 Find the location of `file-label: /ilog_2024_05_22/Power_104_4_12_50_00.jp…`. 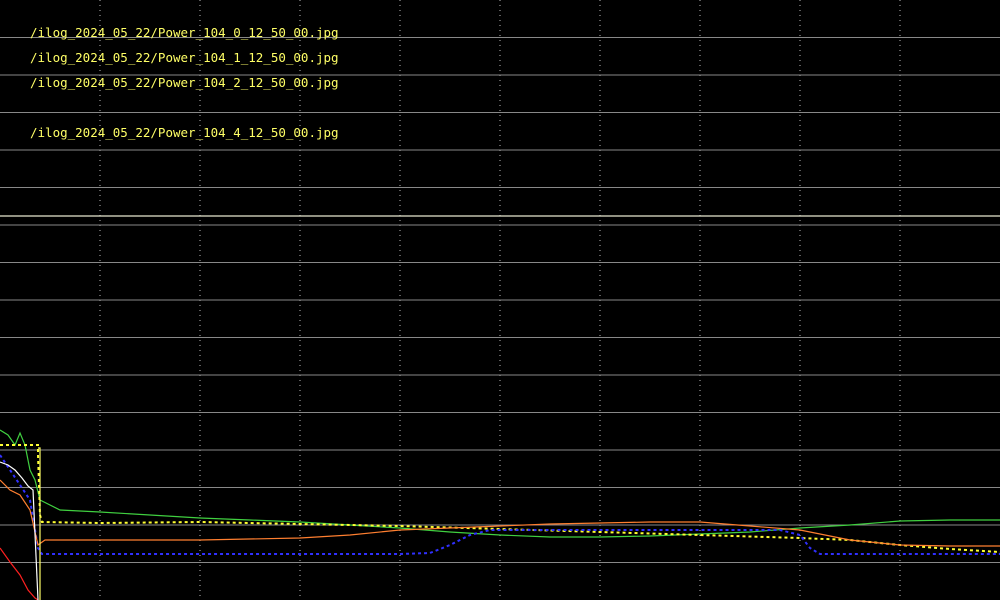

file-label: /ilog_2024_05_22/Power_104_4_12_50_00.jp… is located at coordinates (184, 132).